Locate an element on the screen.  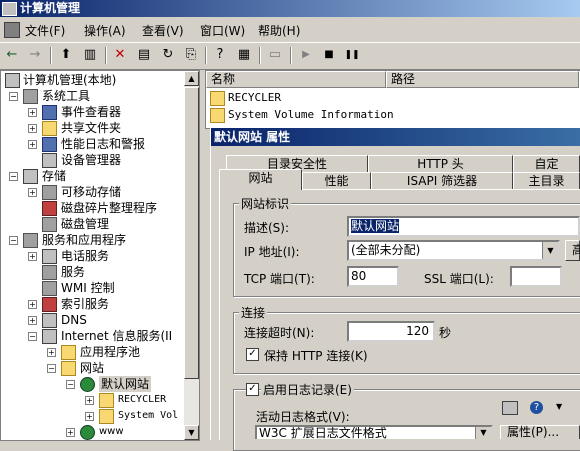
description-input: 默认网站 is located at coordinates (463, 226).